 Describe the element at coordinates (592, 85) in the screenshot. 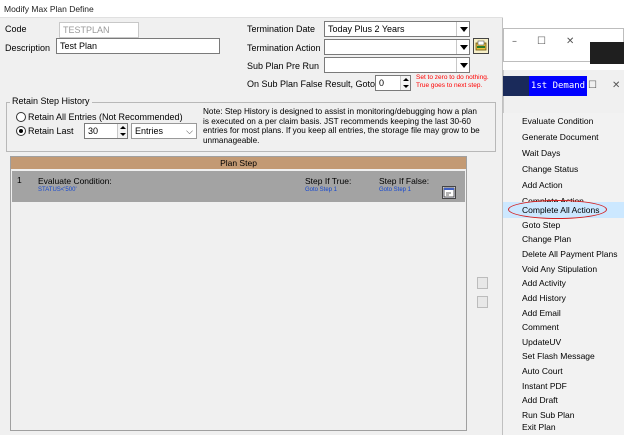

I see `restore-icon: ☐` at that location.